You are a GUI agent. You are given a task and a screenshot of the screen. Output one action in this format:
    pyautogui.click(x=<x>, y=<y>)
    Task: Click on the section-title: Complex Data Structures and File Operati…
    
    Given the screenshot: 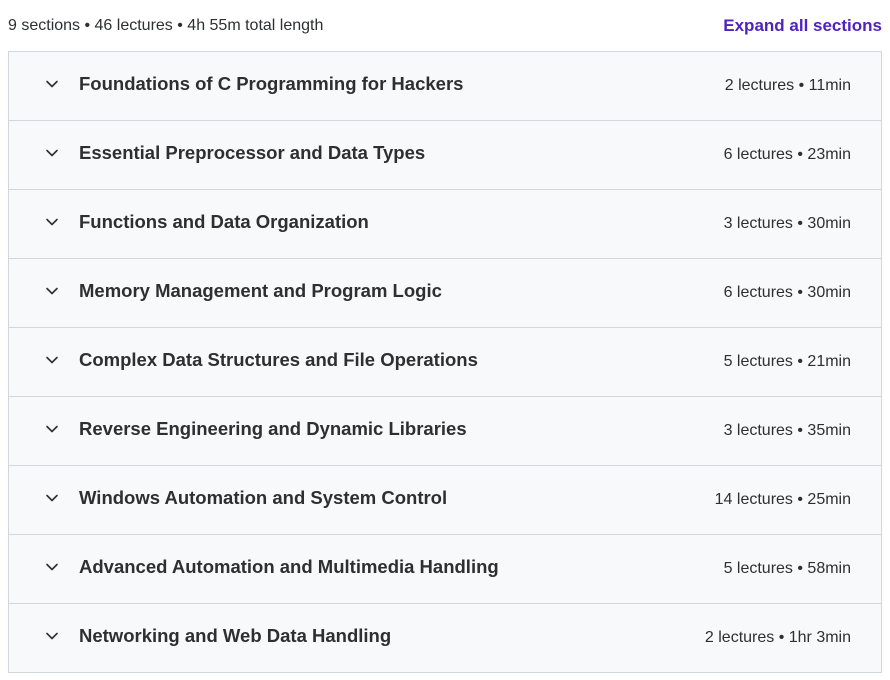 What is the action you would take?
    pyautogui.click(x=278, y=359)
    